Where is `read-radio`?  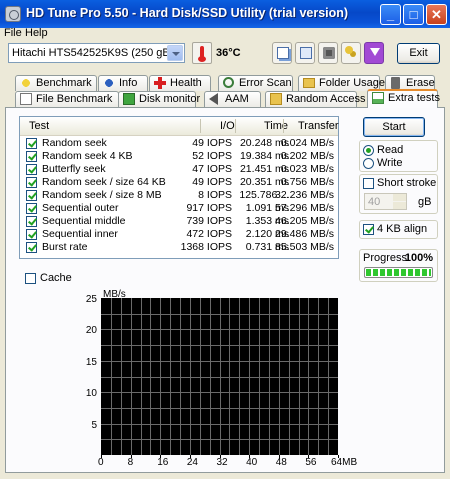
read-radio is located at coordinates (368, 150).